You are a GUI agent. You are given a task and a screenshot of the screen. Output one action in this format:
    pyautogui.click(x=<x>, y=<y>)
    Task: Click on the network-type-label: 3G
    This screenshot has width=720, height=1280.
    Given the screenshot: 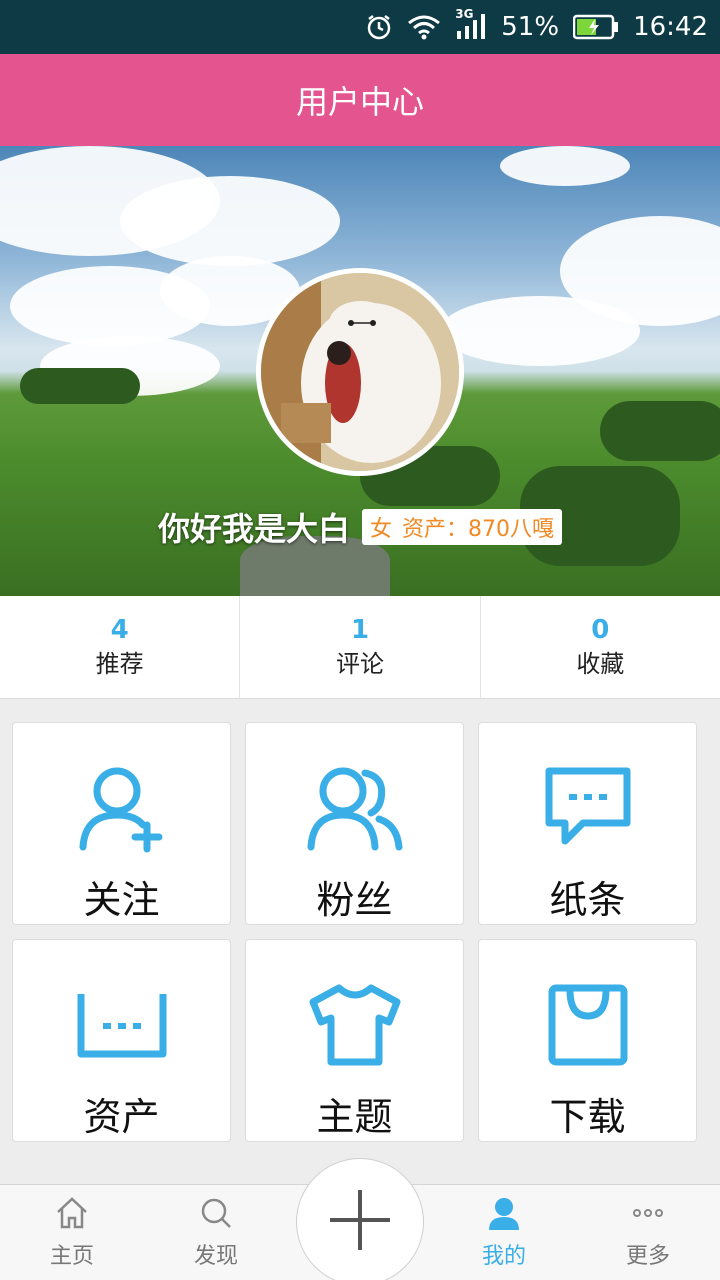 What is the action you would take?
    pyautogui.click(x=464, y=14)
    